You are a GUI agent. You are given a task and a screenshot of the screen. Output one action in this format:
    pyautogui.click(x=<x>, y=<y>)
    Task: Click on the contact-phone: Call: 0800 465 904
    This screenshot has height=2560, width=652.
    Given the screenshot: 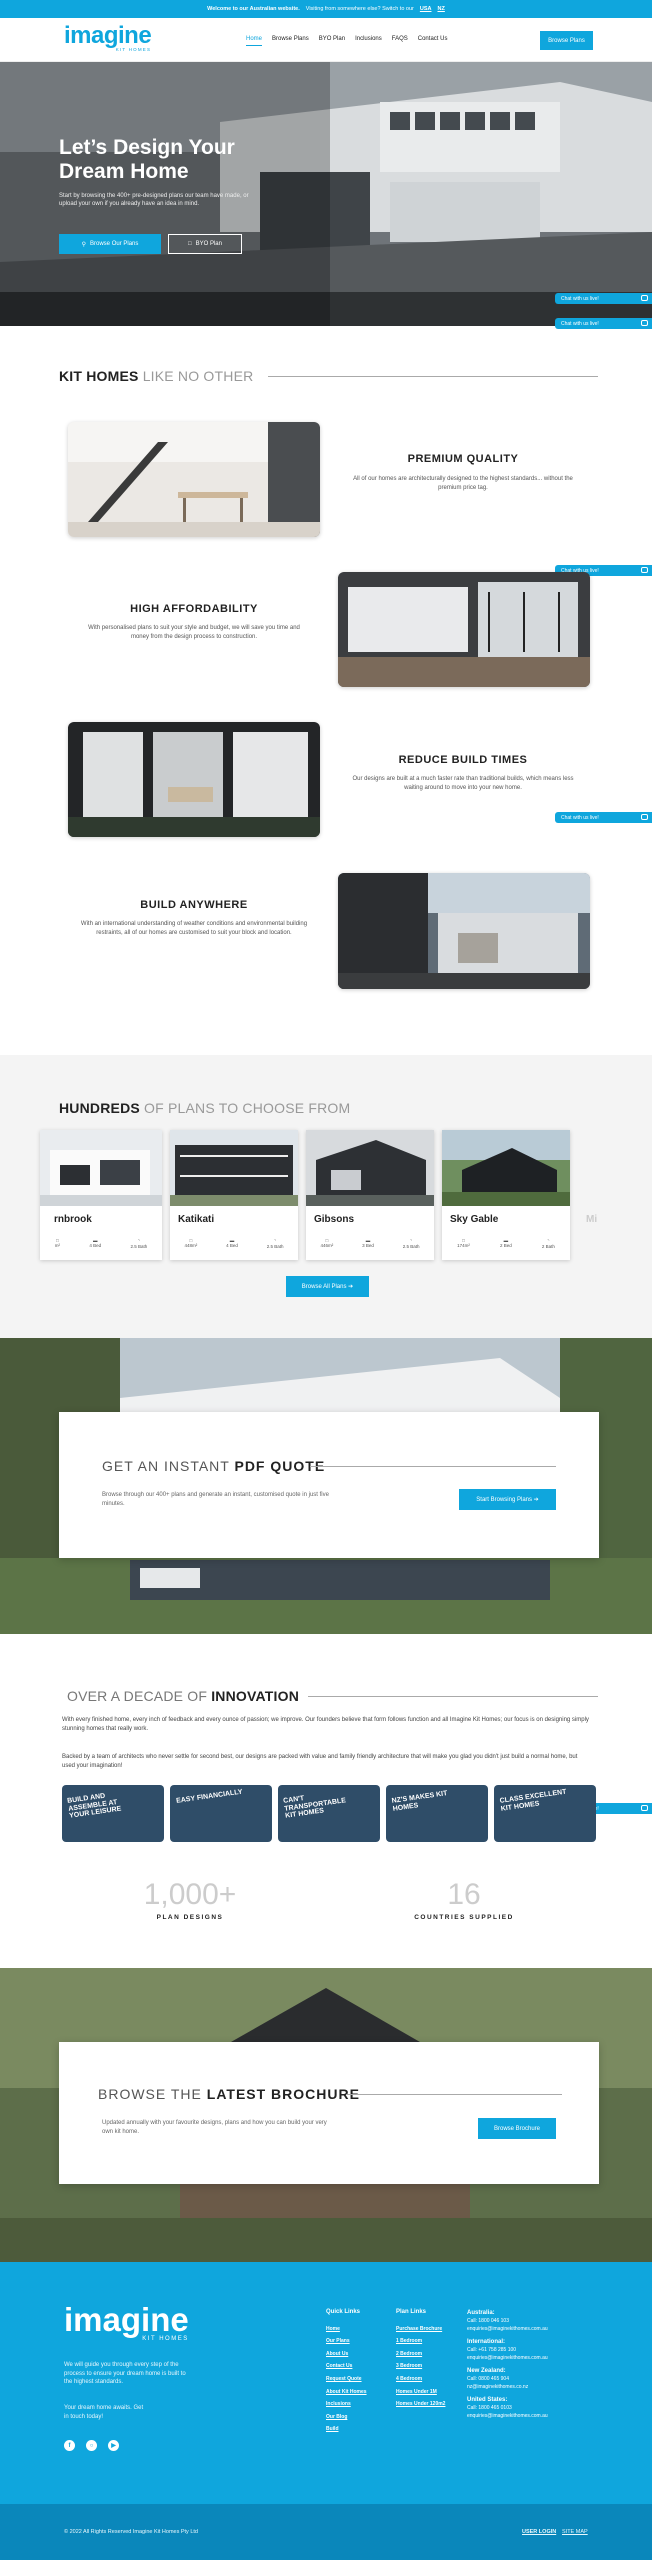 What is the action you would take?
    pyautogui.click(x=507, y=2379)
    